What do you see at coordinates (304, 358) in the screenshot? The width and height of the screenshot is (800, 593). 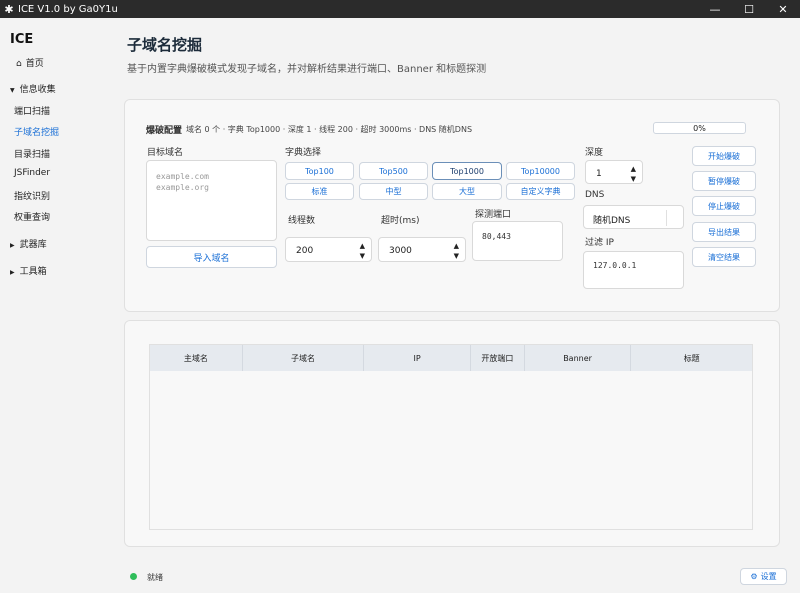 I see `column-header-subdomain: 子域名` at bounding box center [304, 358].